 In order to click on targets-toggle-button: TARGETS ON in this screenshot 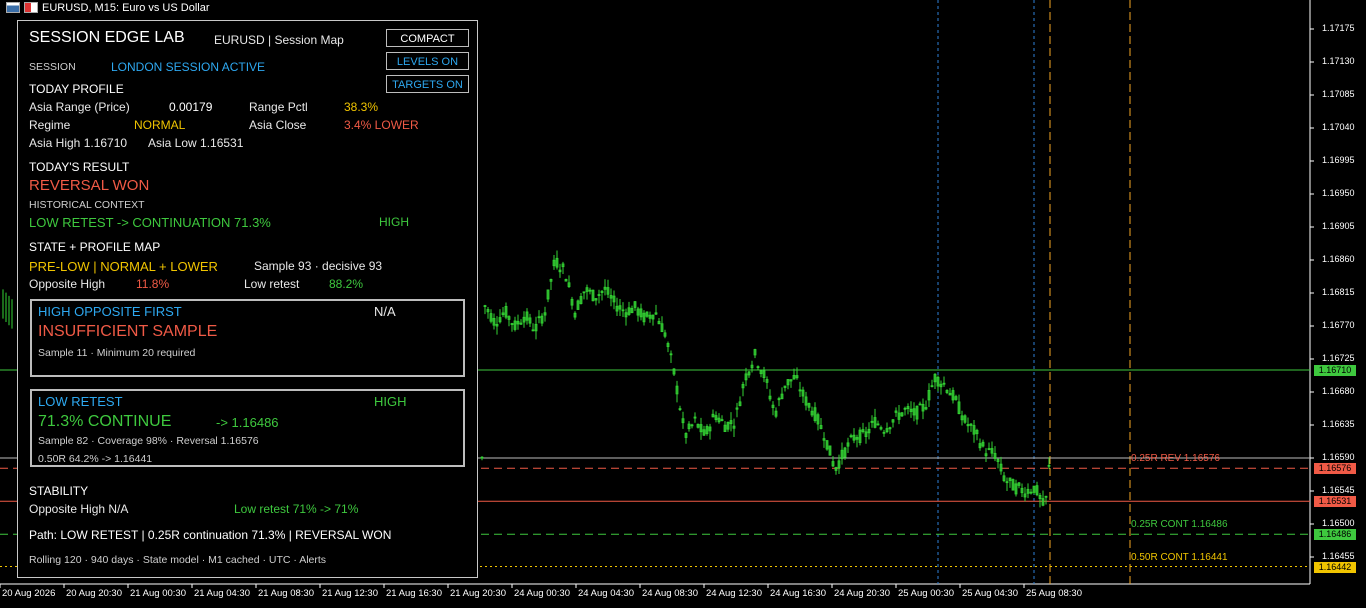, I will do `click(427, 84)`.